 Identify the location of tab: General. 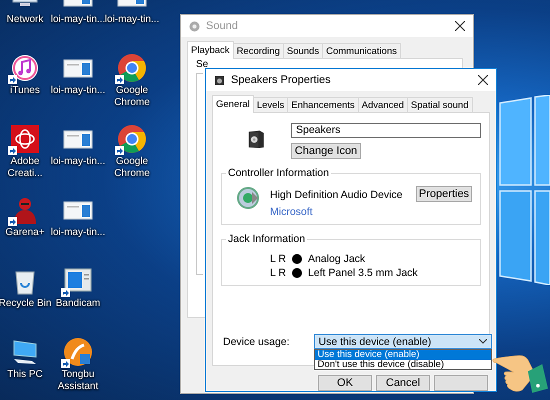
(233, 104).